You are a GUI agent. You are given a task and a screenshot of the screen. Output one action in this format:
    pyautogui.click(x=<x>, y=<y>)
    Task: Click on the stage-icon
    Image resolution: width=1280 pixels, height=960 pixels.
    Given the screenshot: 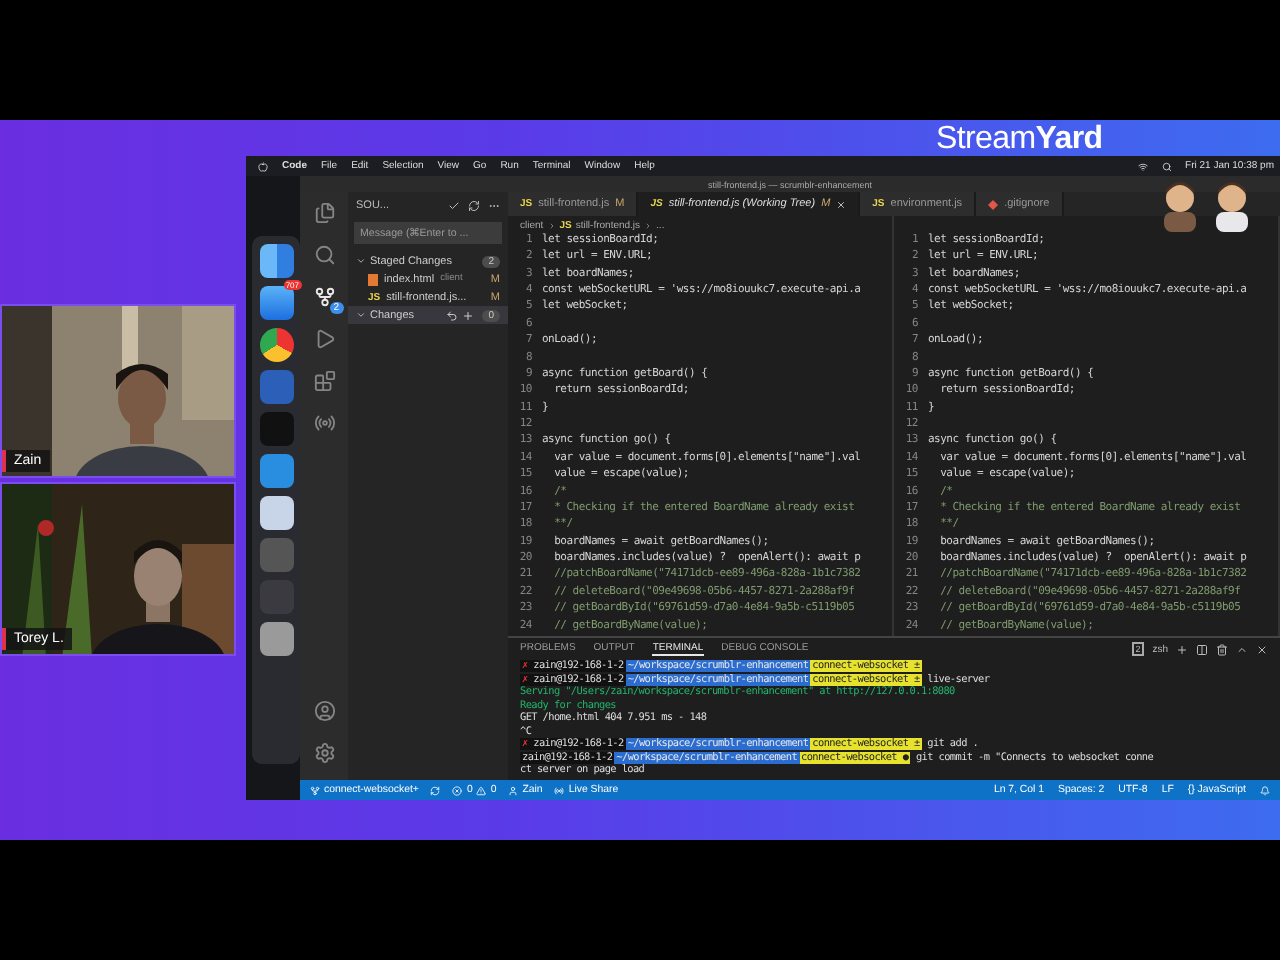 What is the action you would take?
    pyautogui.click(x=468, y=315)
    